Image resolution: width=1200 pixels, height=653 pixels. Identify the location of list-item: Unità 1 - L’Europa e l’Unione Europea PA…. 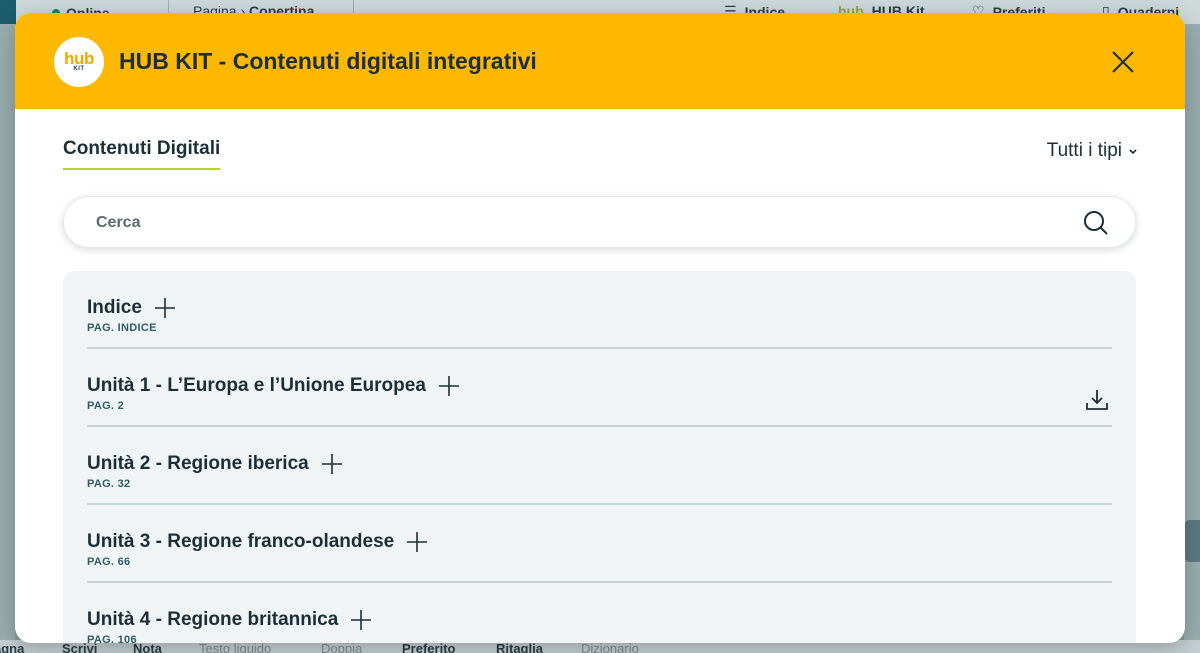
(599, 388).